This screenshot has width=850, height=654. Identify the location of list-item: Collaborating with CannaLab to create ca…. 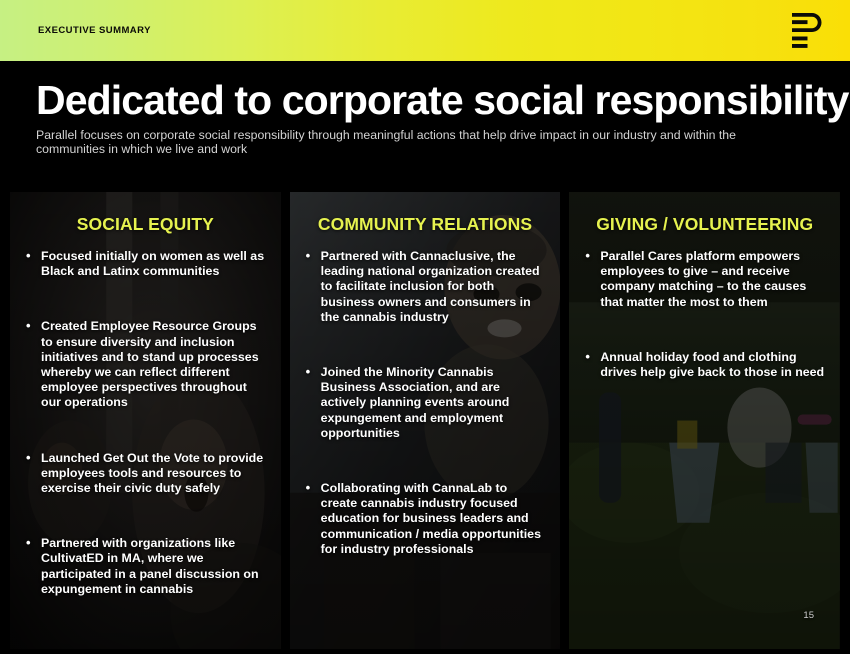
(425, 518).